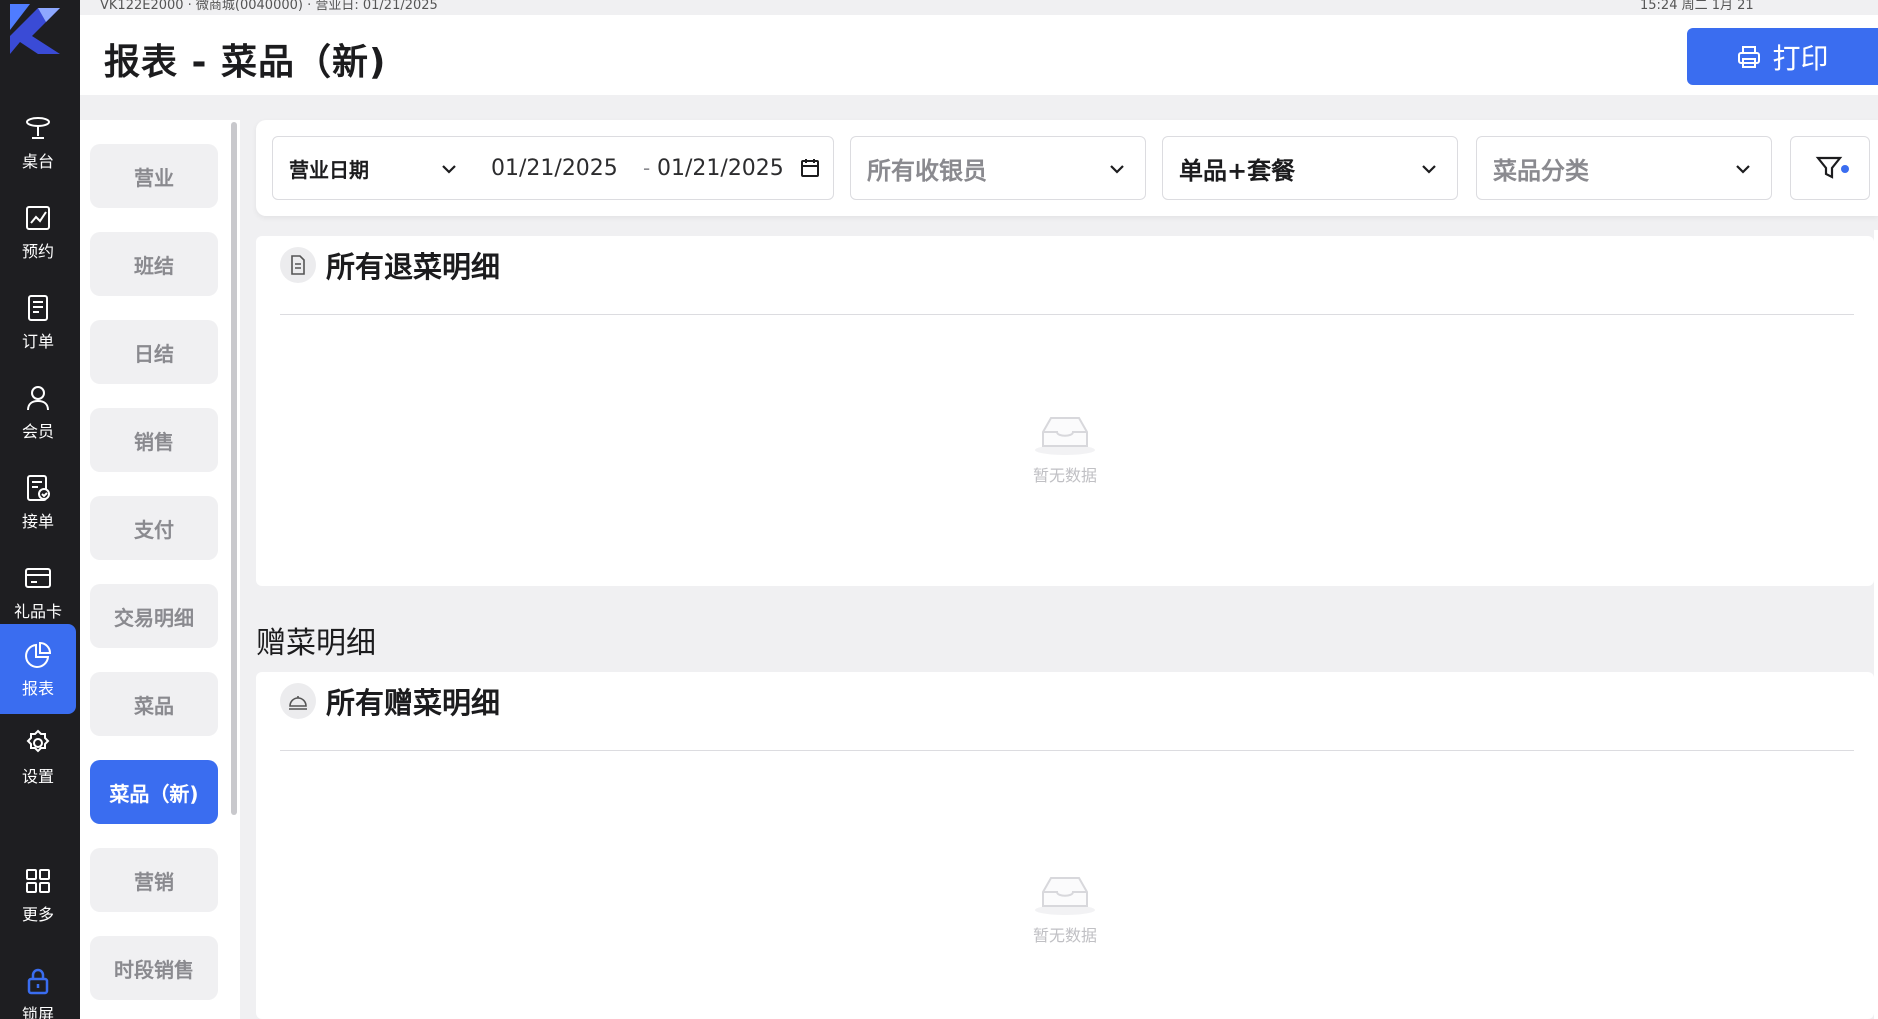  What do you see at coordinates (413, 703) in the screenshot?
I see `panel-title: 所有赠菜明细` at bounding box center [413, 703].